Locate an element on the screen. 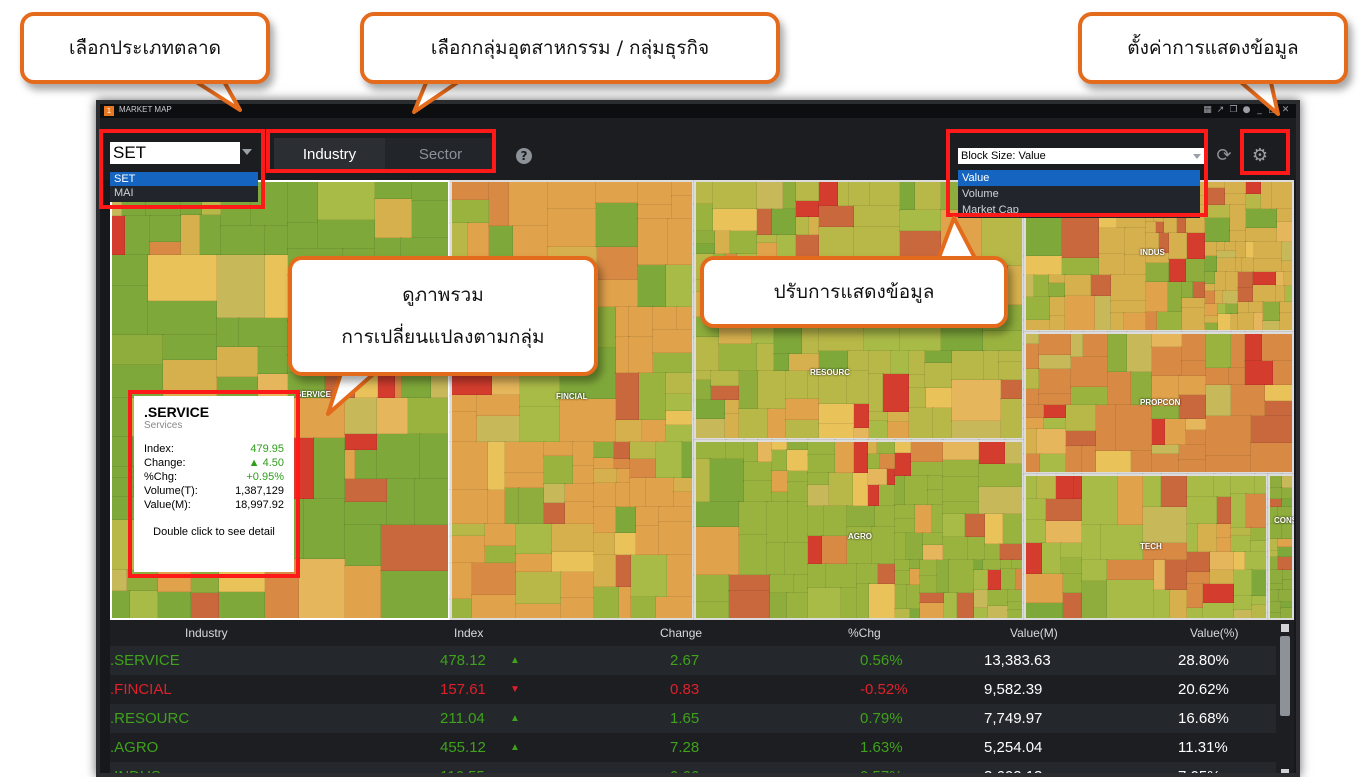 Image resolution: width=1362 pixels, height=777 pixels. row-index: 116.55 is located at coordinates (462, 772).